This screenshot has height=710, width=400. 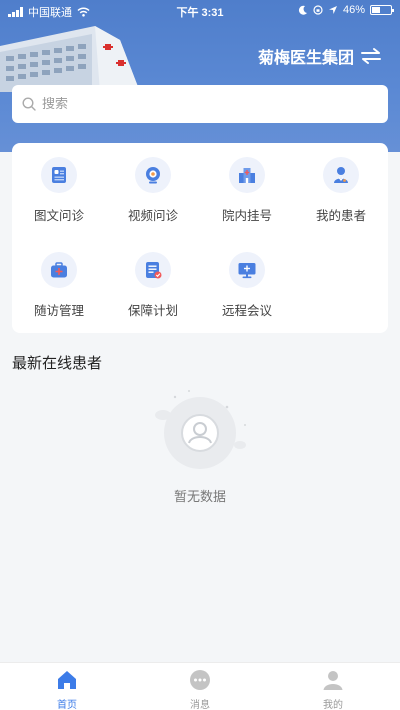 I want to click on battery-fill, so click(x=376, y=10).